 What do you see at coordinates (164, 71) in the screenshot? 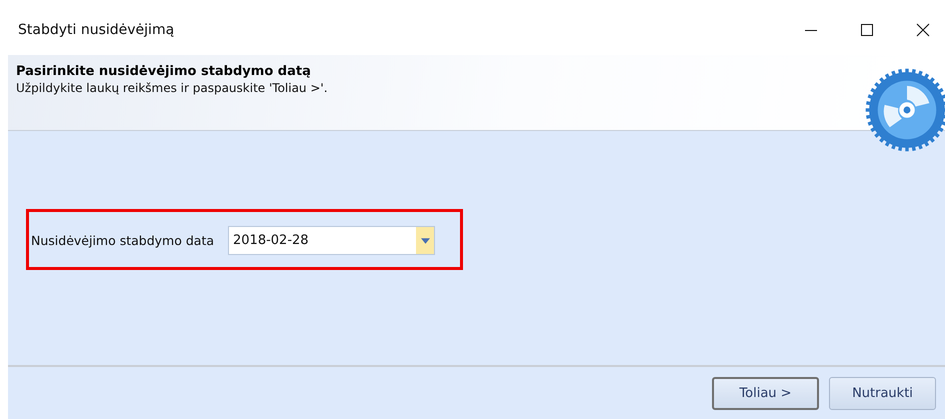
I see `page-heading: Pasirinkite nusidėvėjimo stabdymo datą` at bounding box center [164, 71].